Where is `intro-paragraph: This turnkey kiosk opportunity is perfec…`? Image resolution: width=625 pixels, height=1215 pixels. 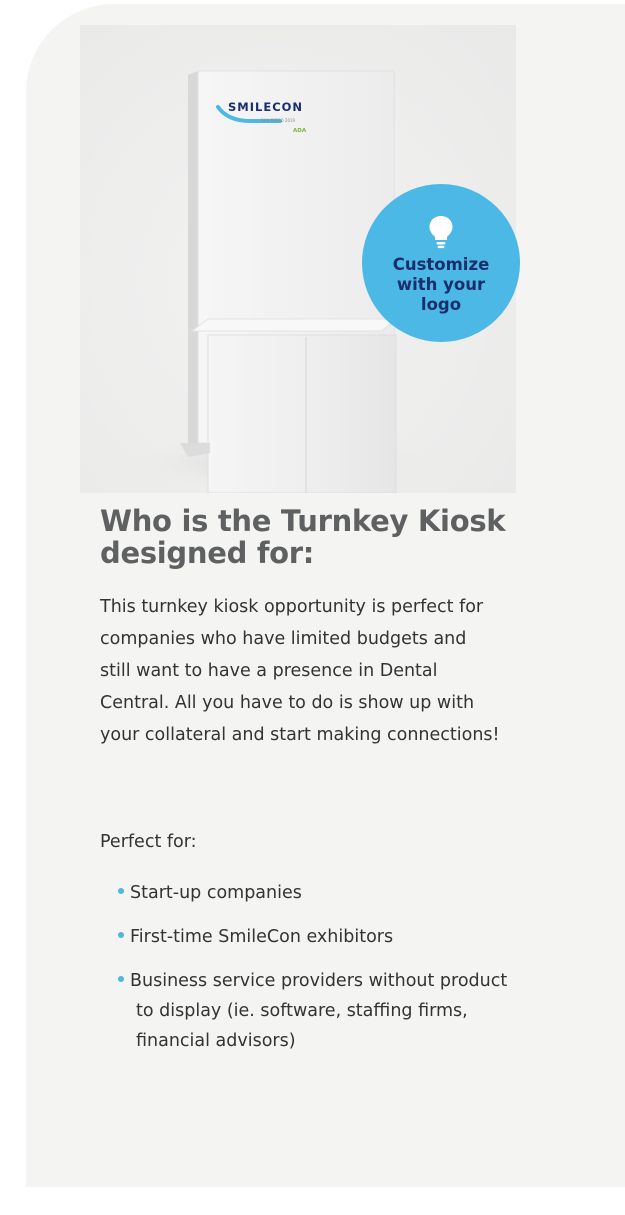
intro-paragraph: This turnkey kiosk opportunity is perfec… is located at coordinates (300, 671).